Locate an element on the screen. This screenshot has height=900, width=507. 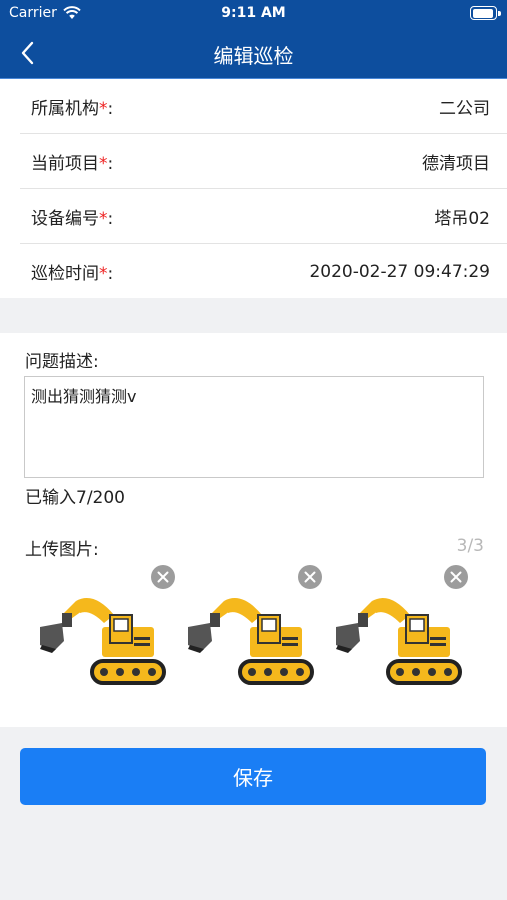
row-label: 所属机构*: is located at coordinates (72, 108).